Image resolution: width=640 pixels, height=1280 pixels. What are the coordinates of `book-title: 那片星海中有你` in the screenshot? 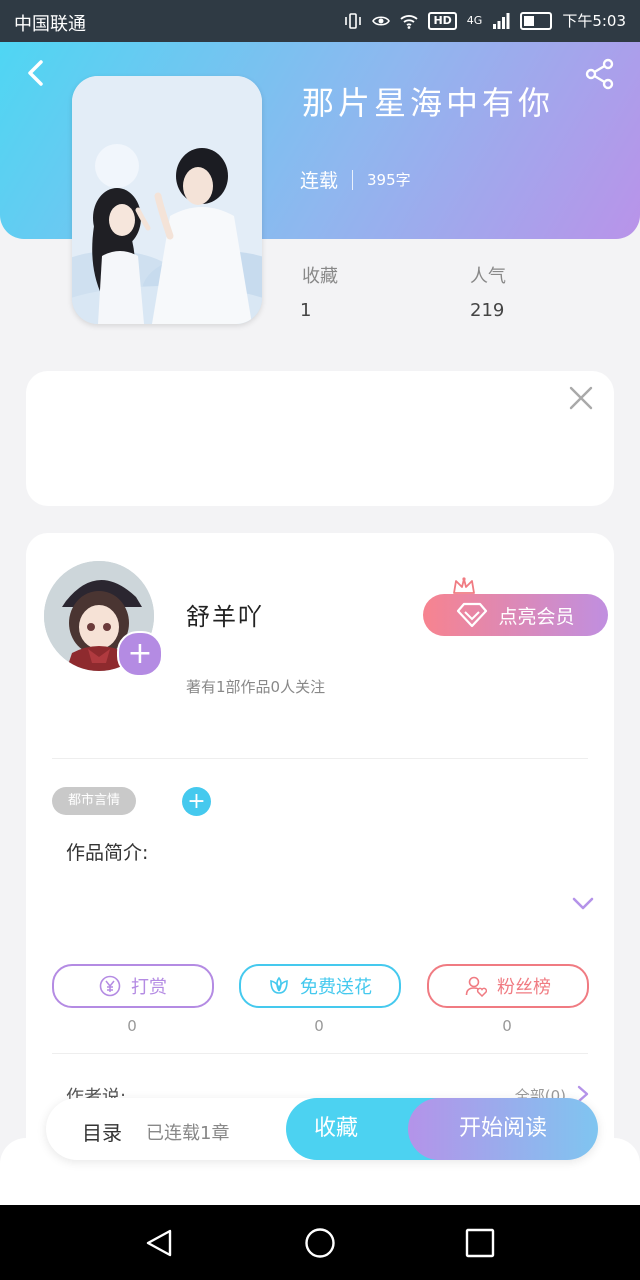 It's located at (428, 103).